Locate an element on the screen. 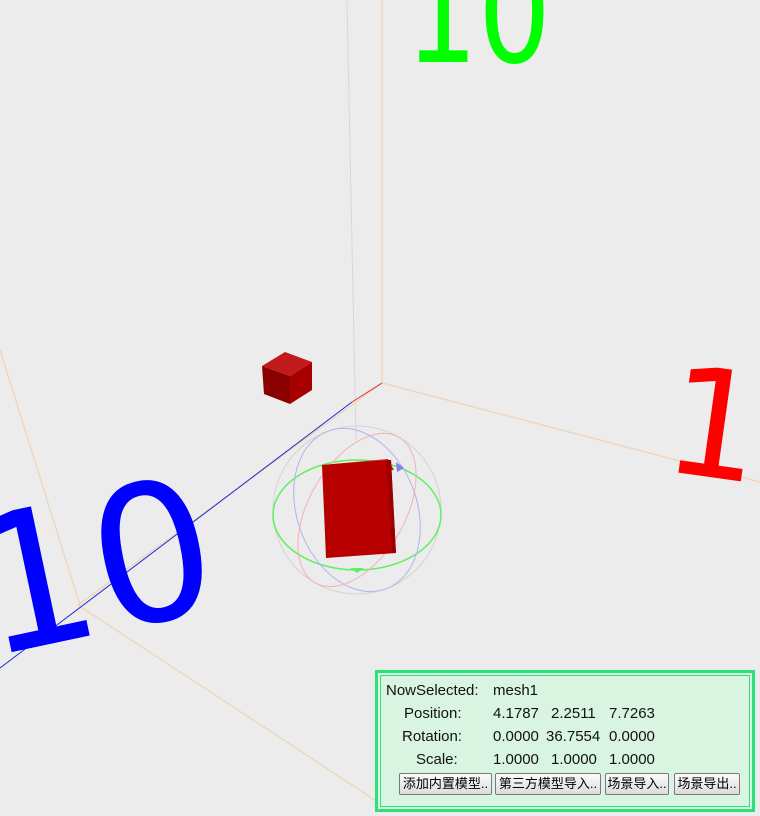  scale-row: Scale: 1.0000 1.0000 1.0000 is located at coordinates (565, 760).